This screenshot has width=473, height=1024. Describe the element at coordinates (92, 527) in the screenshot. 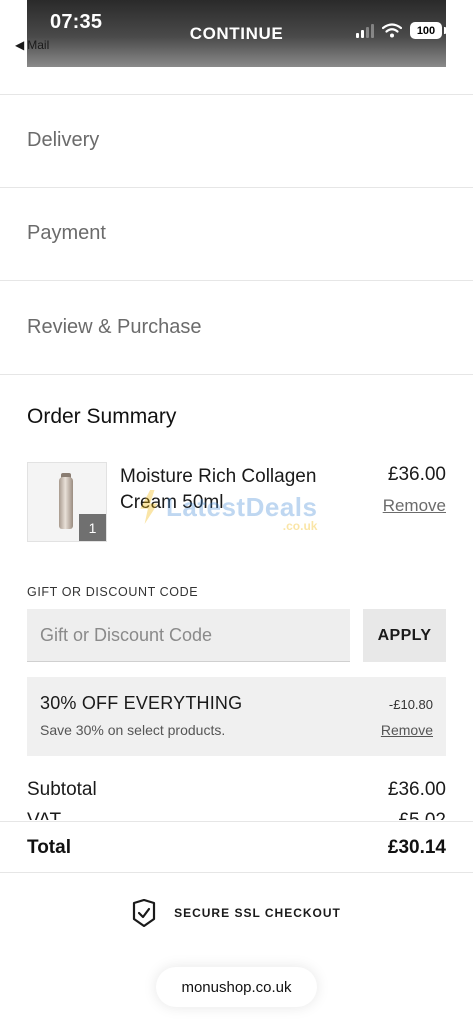

I see `quantity-badge: 1` at that location.